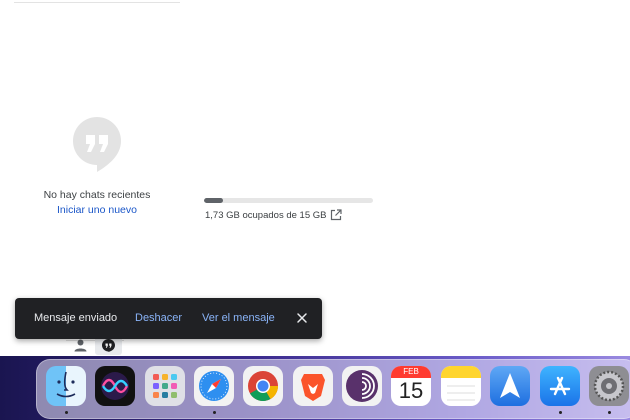 The height and width of the screenshot is (420, 630). What do you see at coordinates (97, 195) in the screenshot?
I see `no-chats-text: No hay chats recientes` at bounding box center [97, 195].